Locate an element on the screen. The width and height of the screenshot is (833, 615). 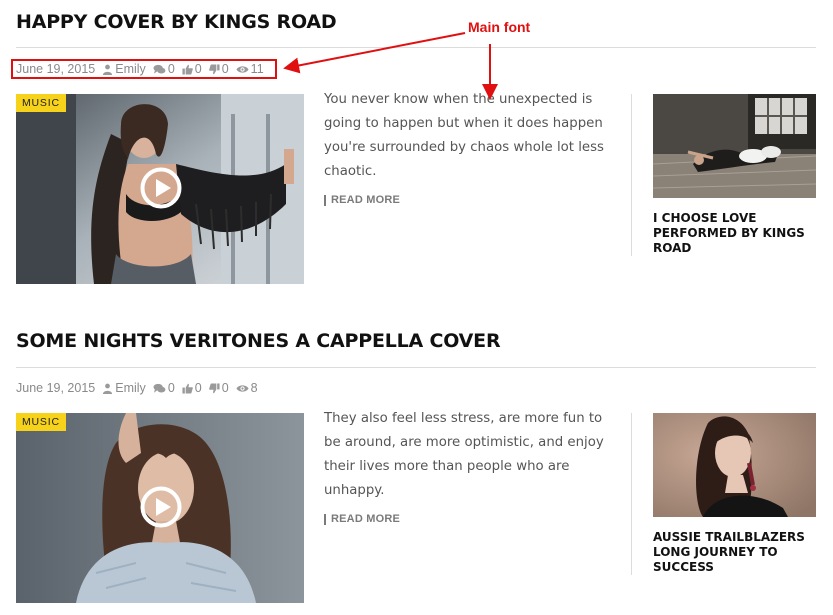
related-post-title: I CHOOSE LOVE PERFORMED BY KINGS ROAD is located at coordinates (733, 233).